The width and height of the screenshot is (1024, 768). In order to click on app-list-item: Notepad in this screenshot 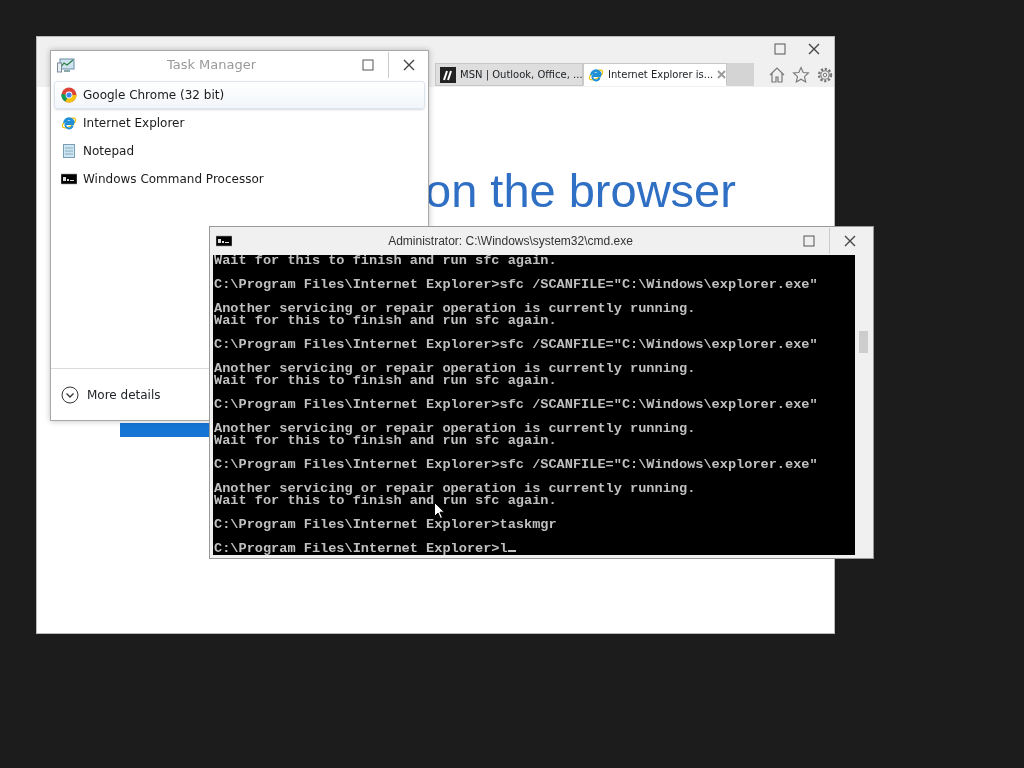, I will do `click(239, 151)`.